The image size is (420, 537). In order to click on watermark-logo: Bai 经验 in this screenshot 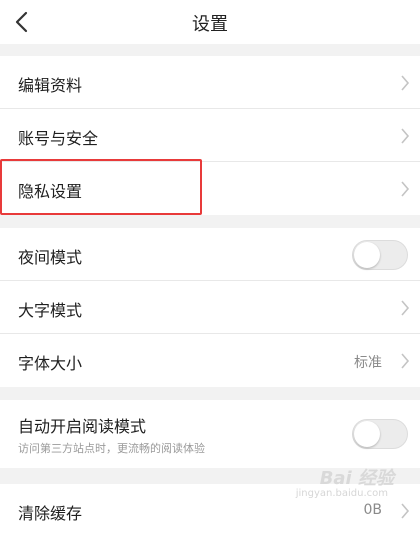, I will do `click(356, 478)`.